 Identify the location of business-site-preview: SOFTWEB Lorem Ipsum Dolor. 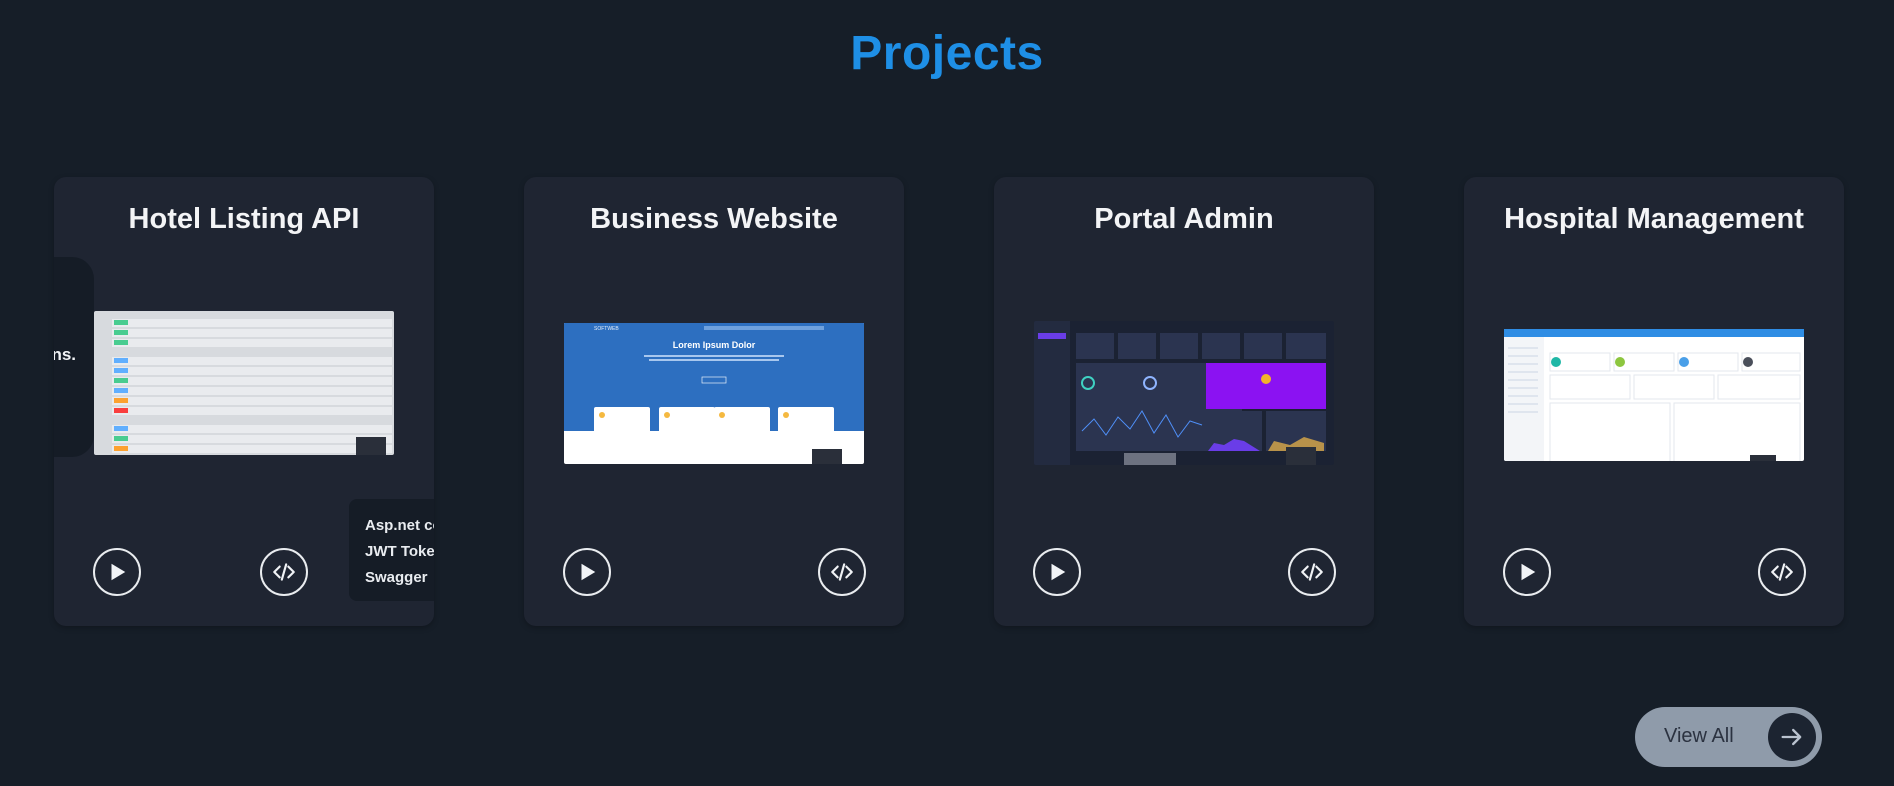
(714, 393).